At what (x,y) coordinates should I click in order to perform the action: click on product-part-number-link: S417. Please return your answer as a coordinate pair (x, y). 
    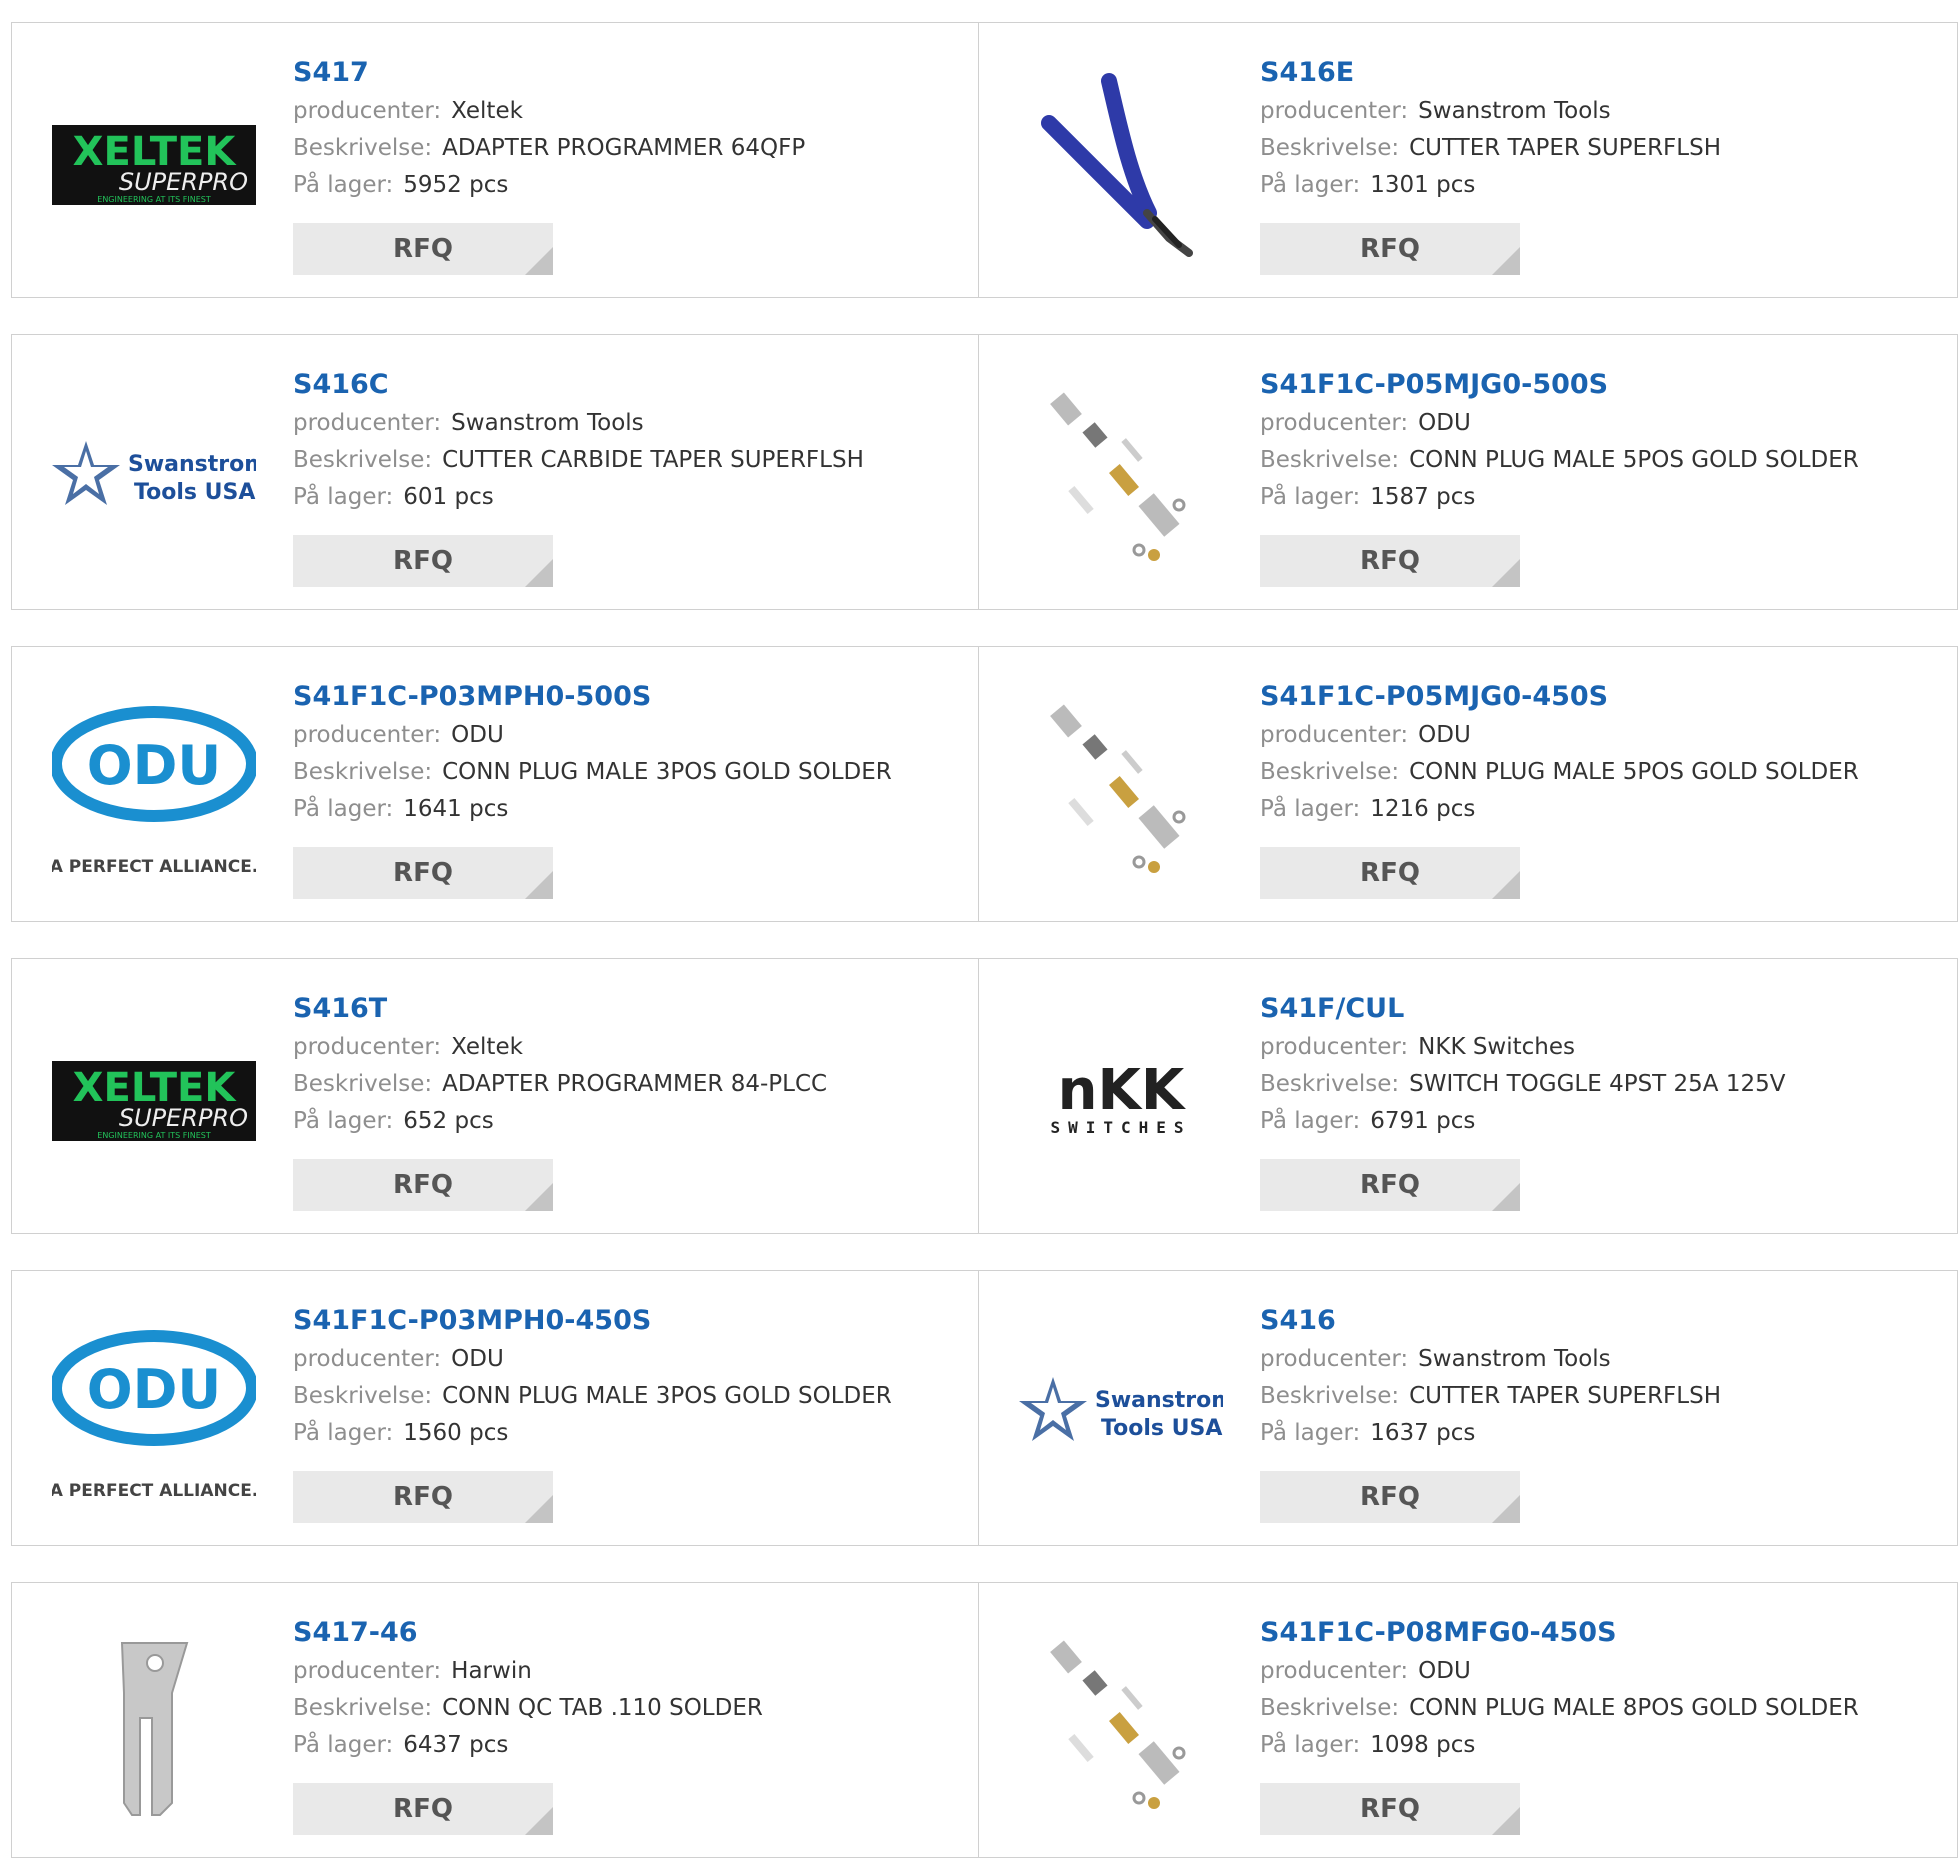
    Looking at the image, I should click on (636, 74).